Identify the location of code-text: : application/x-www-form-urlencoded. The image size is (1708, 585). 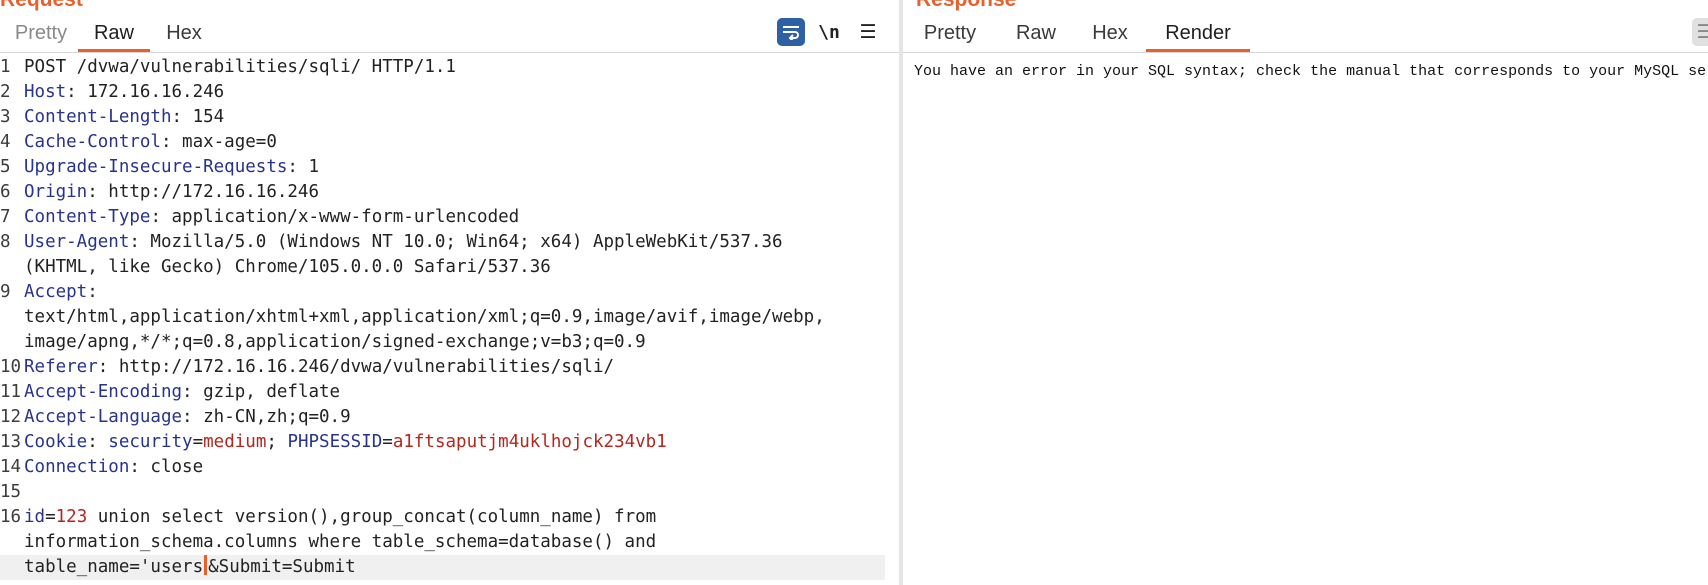
(335, 217).